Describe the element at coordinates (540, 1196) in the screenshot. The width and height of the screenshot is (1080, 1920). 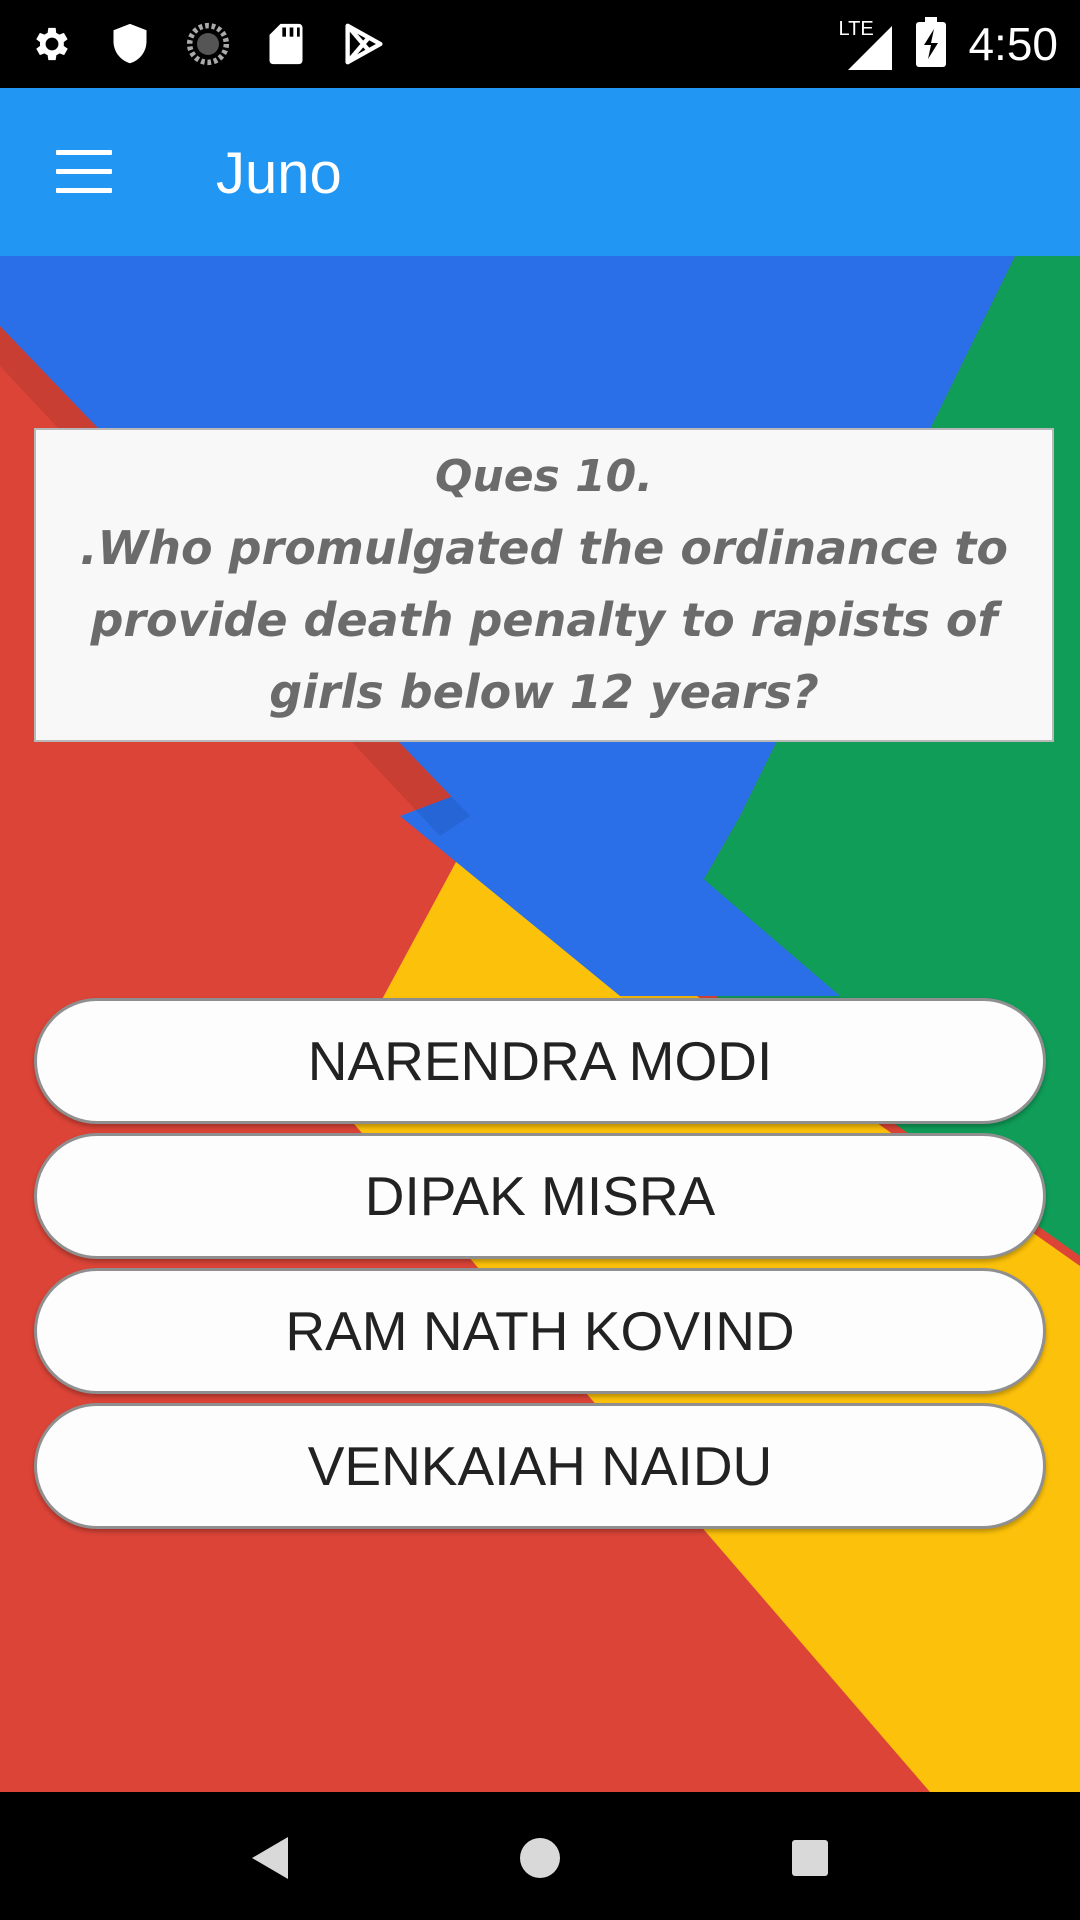
I see `option-button-2: DIPAK MISRA` at that location.